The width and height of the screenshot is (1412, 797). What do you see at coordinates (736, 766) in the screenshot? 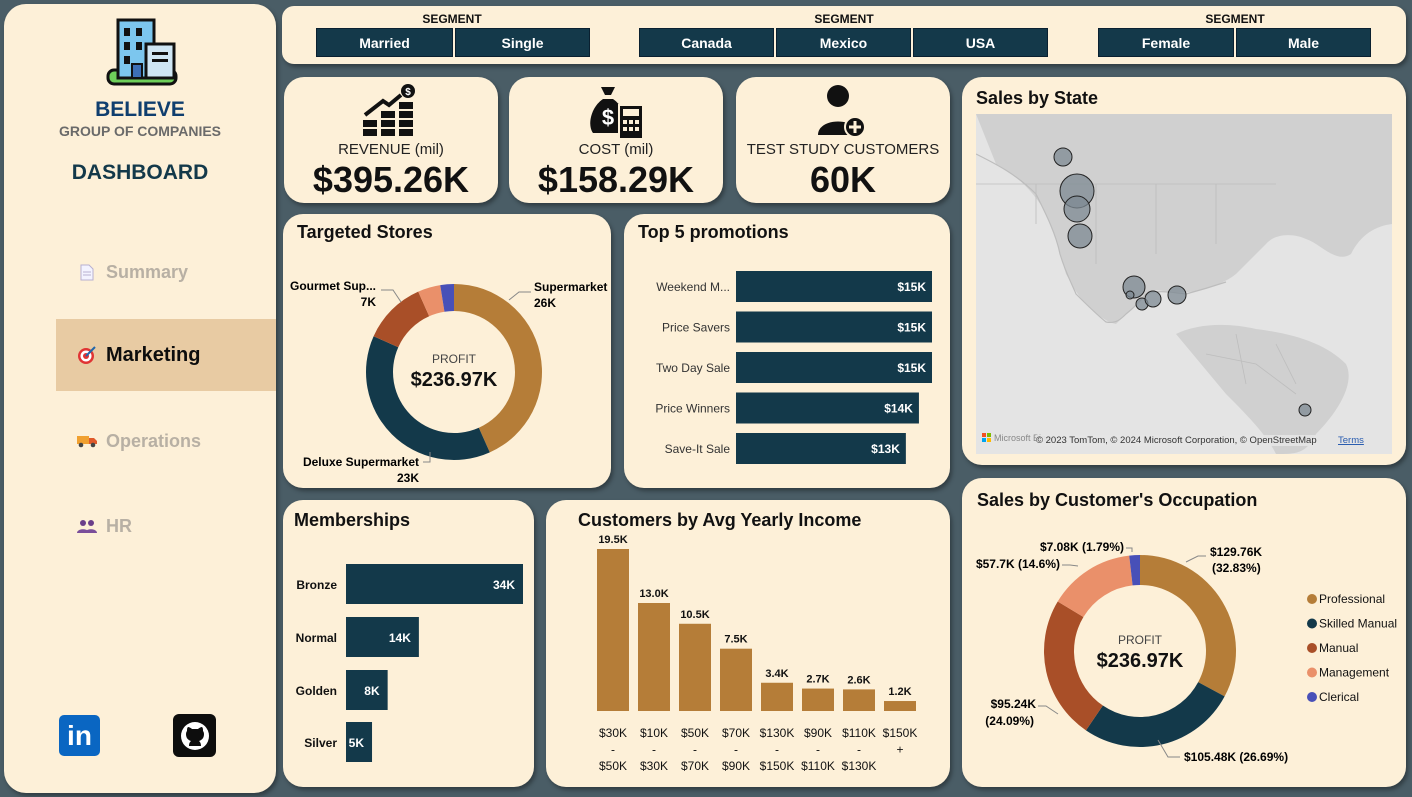
I see `income-tick-70k-90k-2: $90K` at bounding box center [736, 766].